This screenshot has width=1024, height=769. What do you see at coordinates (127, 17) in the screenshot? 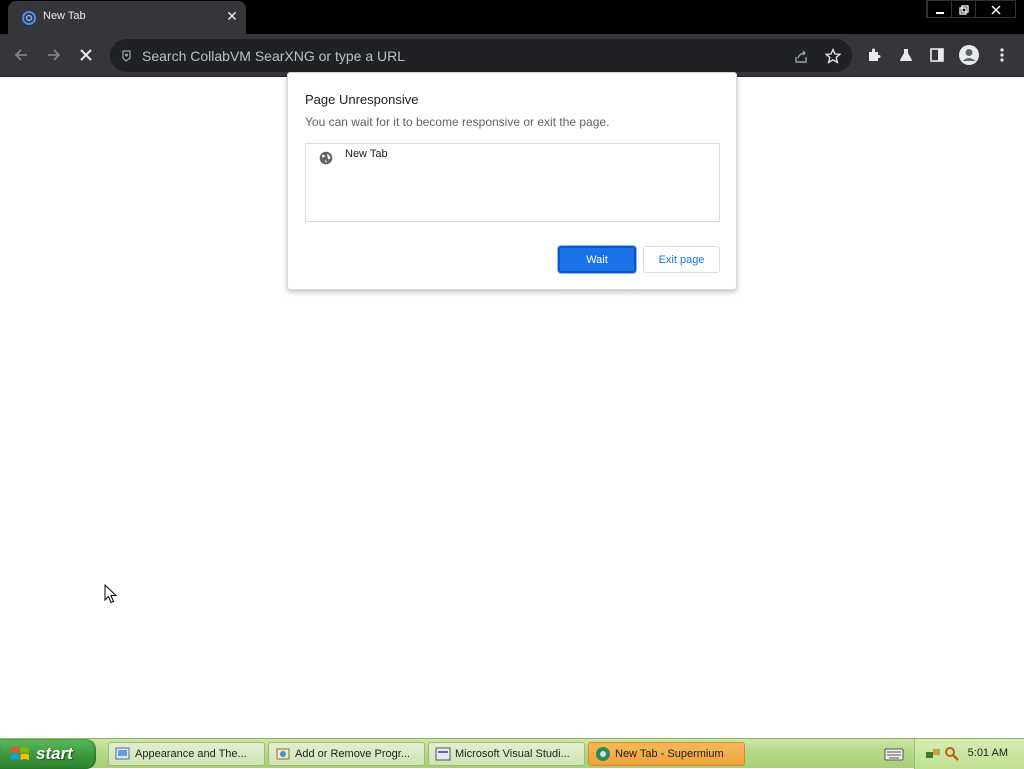
I see `browser-tab: New Tab ✕` at bounding box center [127, 17].